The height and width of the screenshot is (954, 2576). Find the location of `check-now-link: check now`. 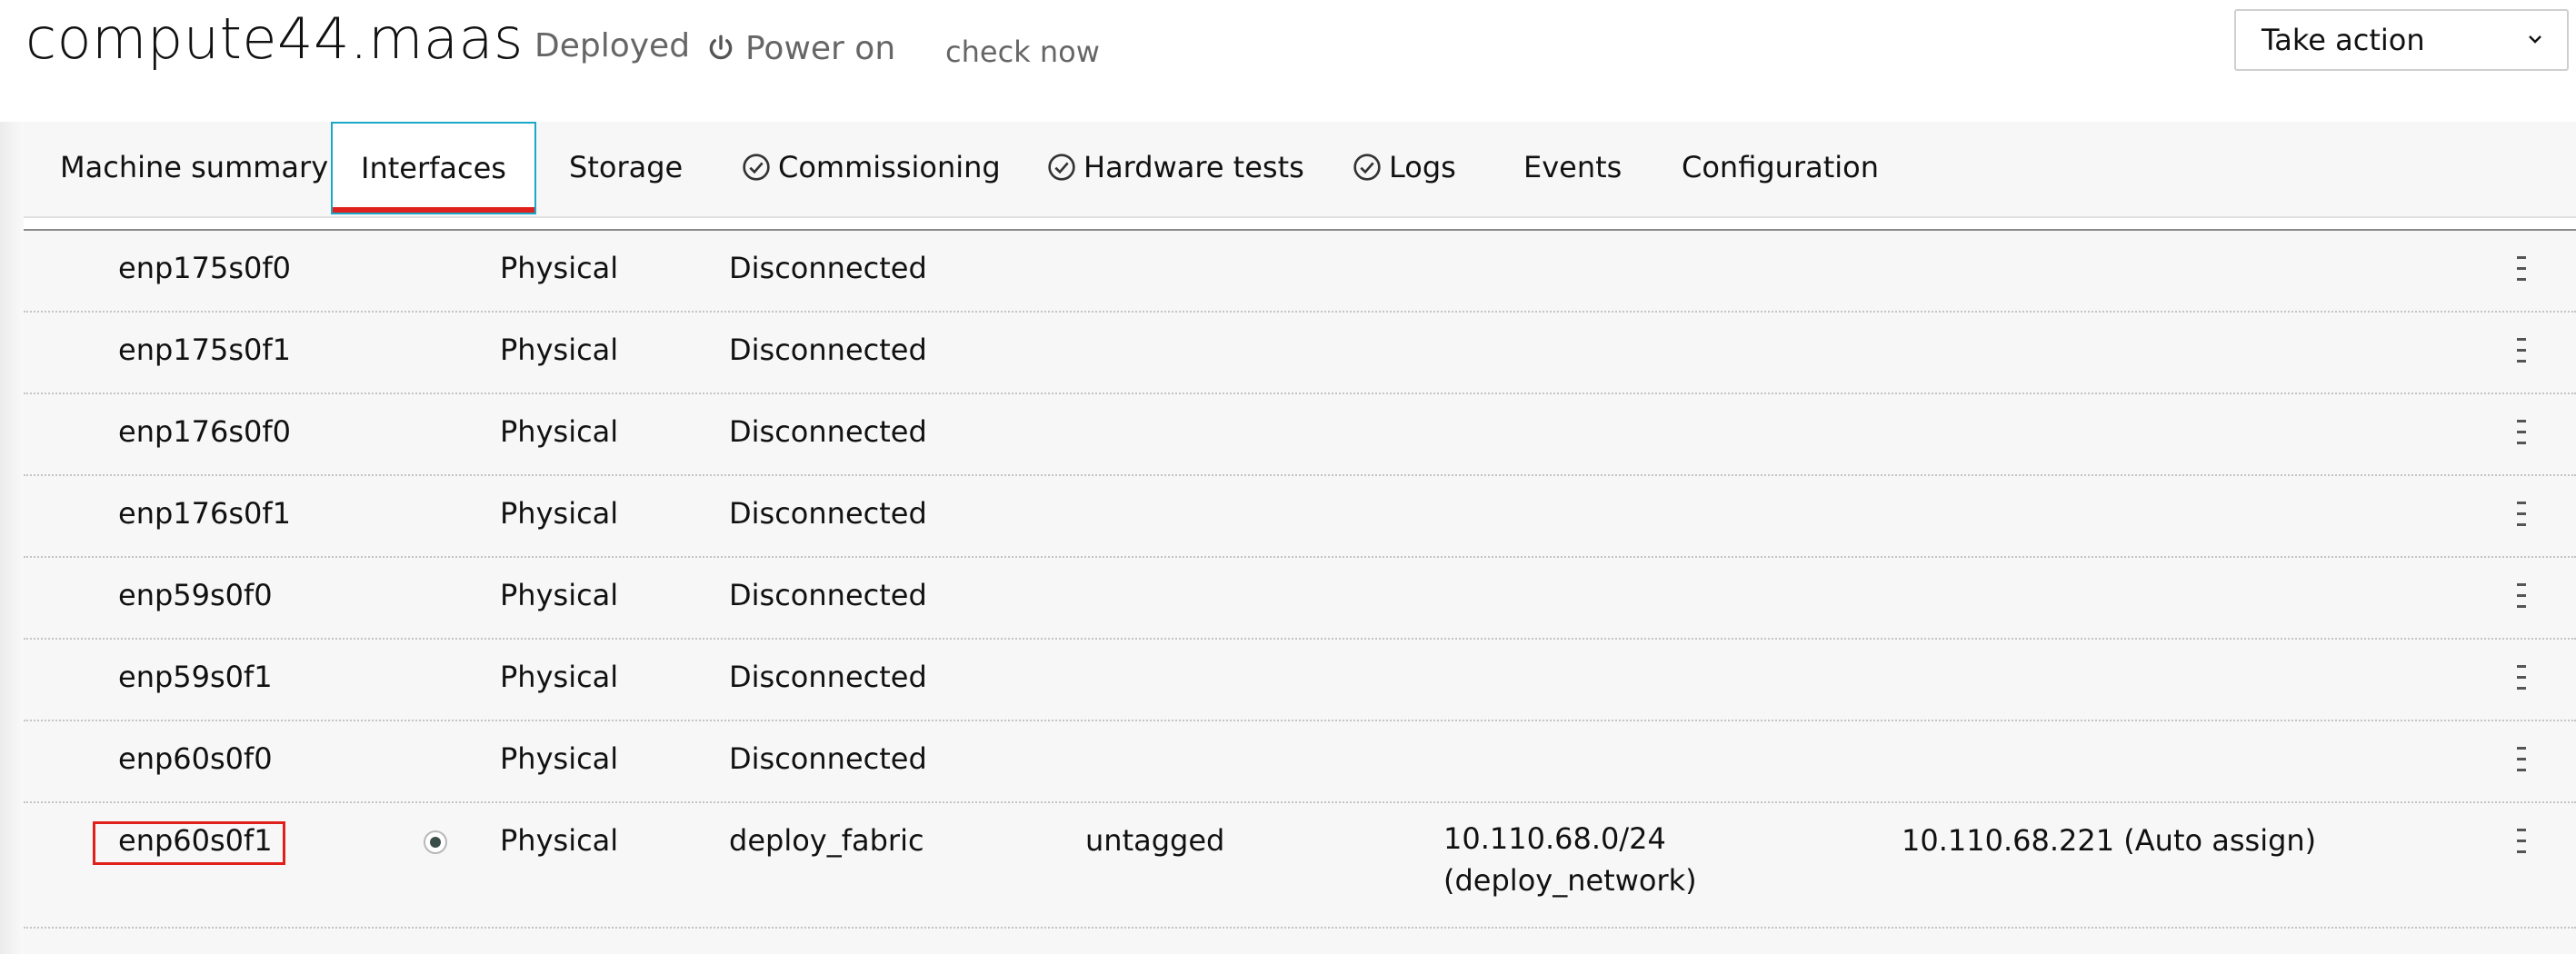

check-now-link: check now is located at coordinates (1022, 52).